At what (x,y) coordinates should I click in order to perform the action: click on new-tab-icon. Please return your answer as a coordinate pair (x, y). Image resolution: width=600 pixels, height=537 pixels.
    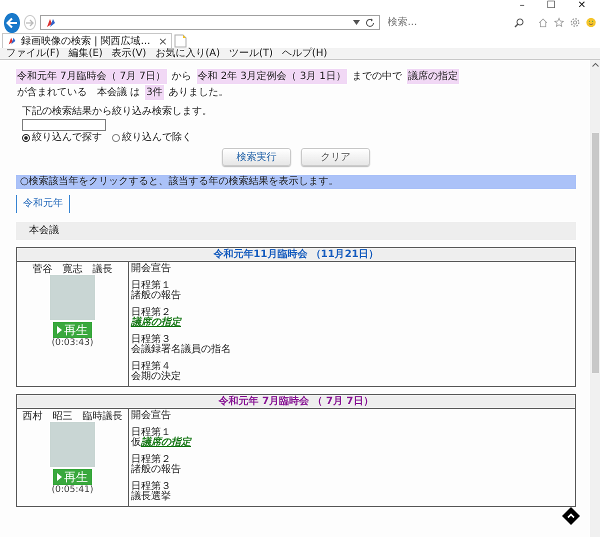
    Looking at the image, I should click on (181, 41).